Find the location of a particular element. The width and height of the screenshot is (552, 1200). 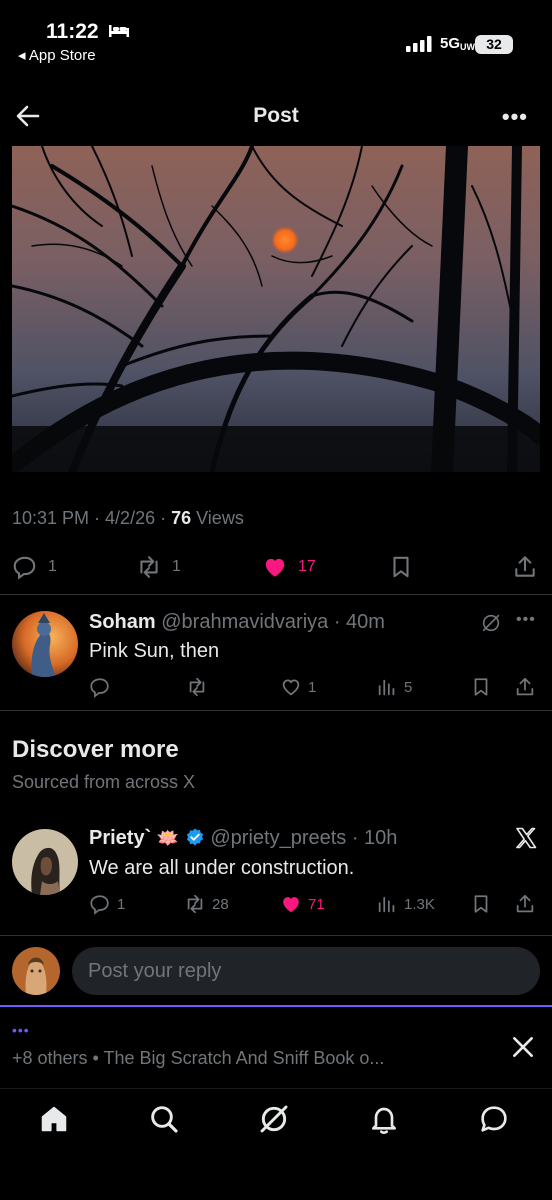

home-indicator-area is located at coordinates (276, 1176).